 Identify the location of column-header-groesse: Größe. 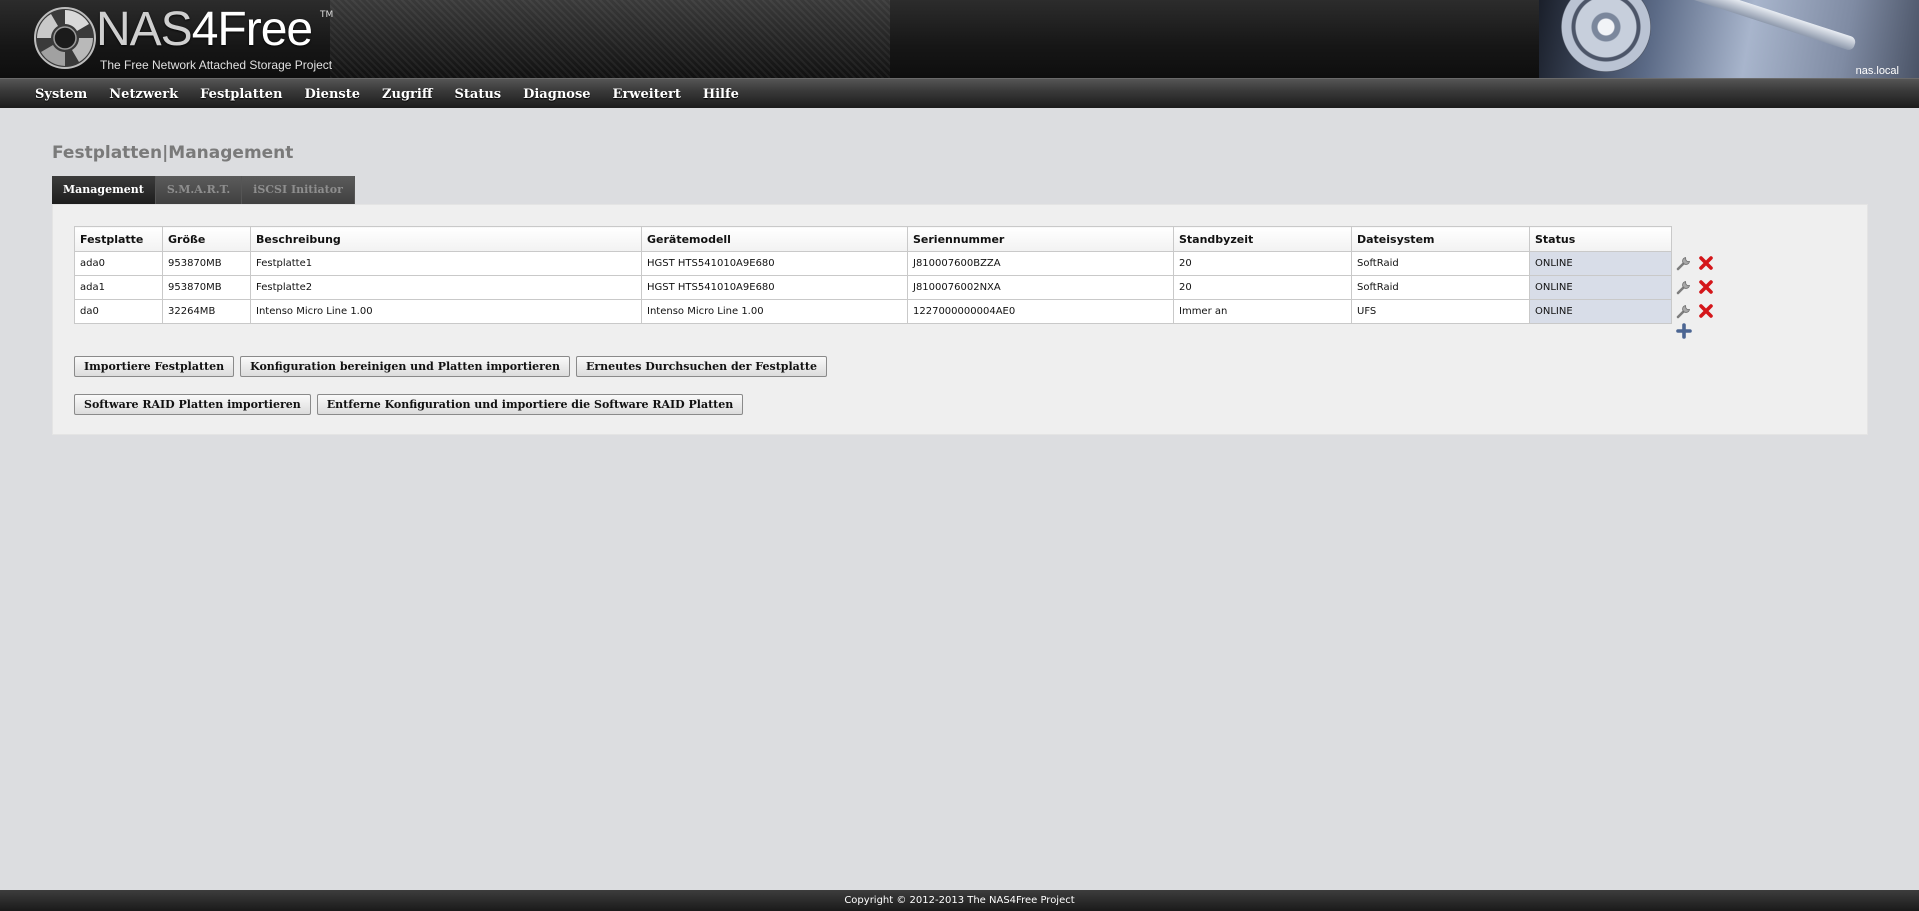
(206, 239).